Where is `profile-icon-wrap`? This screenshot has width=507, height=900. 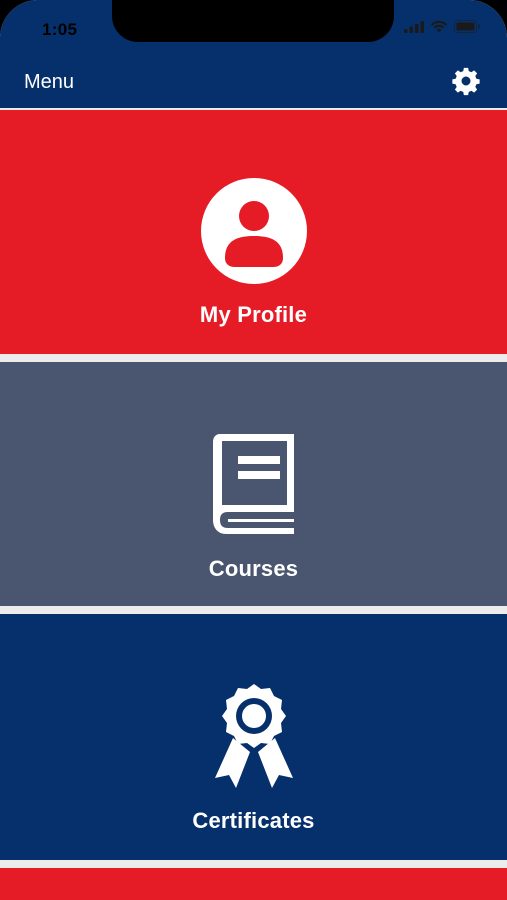 profile-icon-wrap is located at coordinates (253, 233).